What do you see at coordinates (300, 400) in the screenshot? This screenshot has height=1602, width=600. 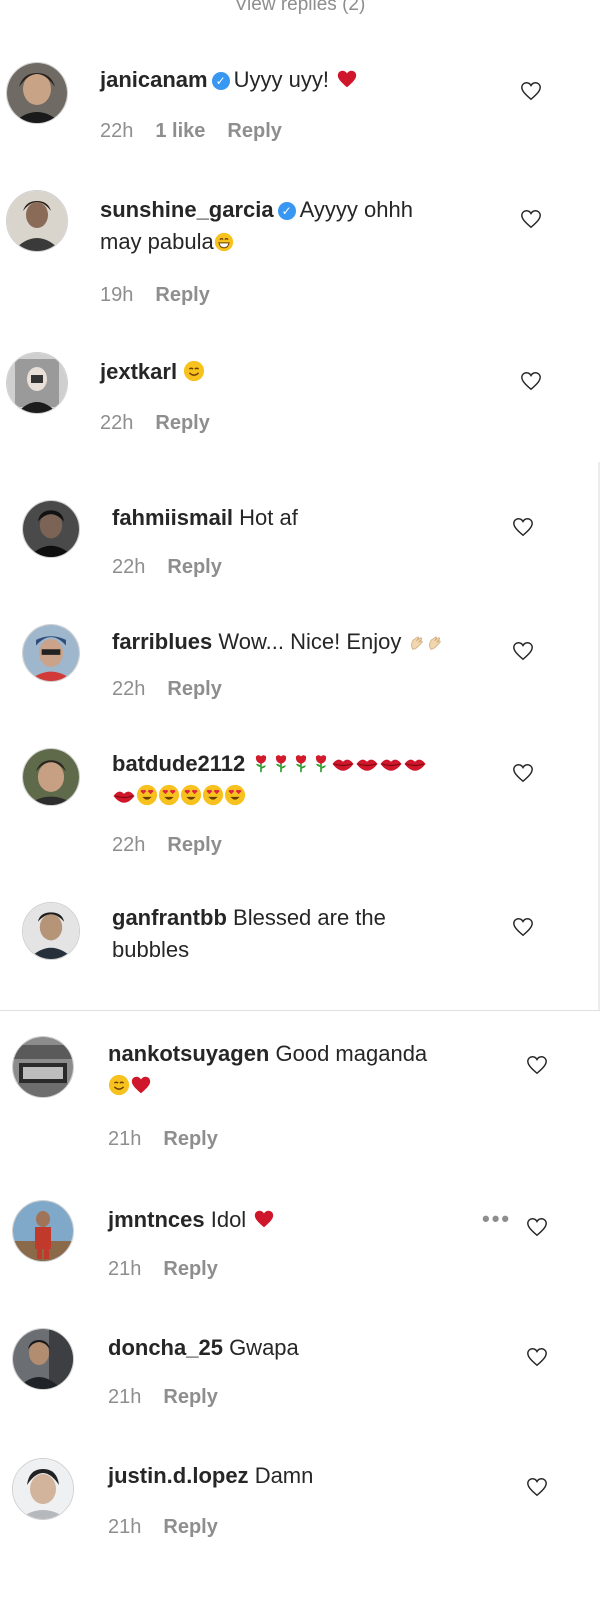 I see `comment: jextkarl 22h Reply` at bounding box center [300, 400].